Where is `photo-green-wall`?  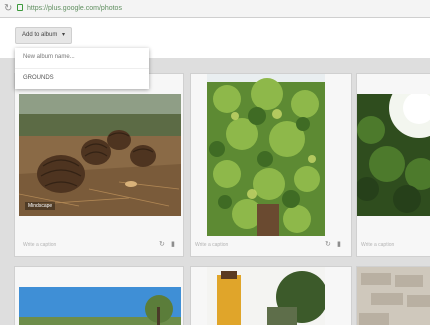
photo-green-wall is located at coordinates (266, 155).